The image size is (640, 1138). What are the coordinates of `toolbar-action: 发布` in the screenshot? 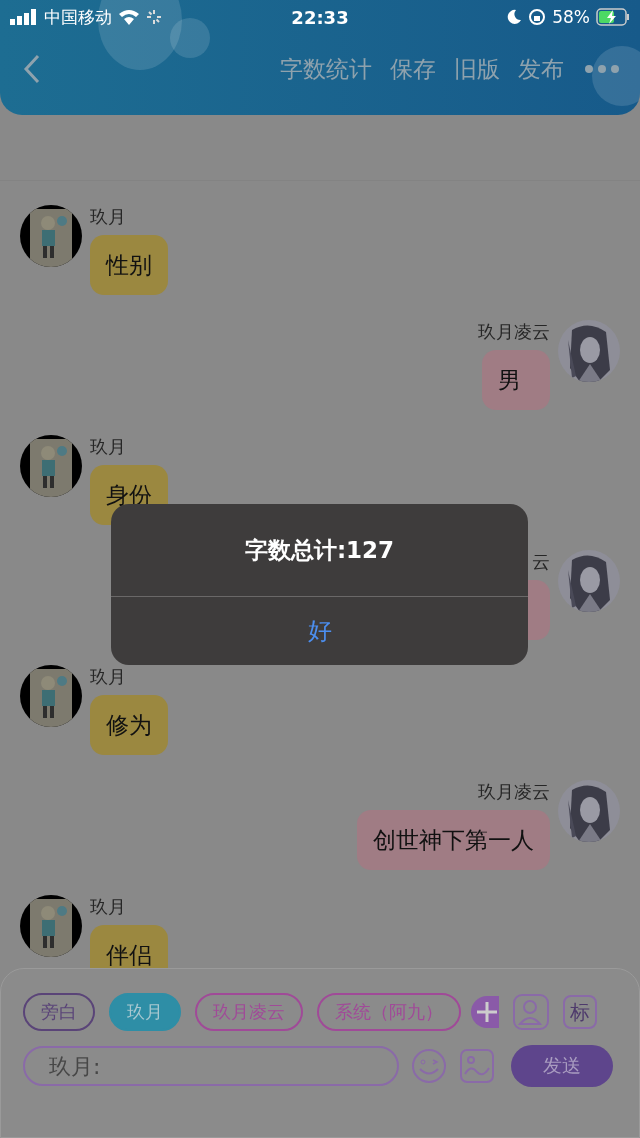 It's located at (541, 69).